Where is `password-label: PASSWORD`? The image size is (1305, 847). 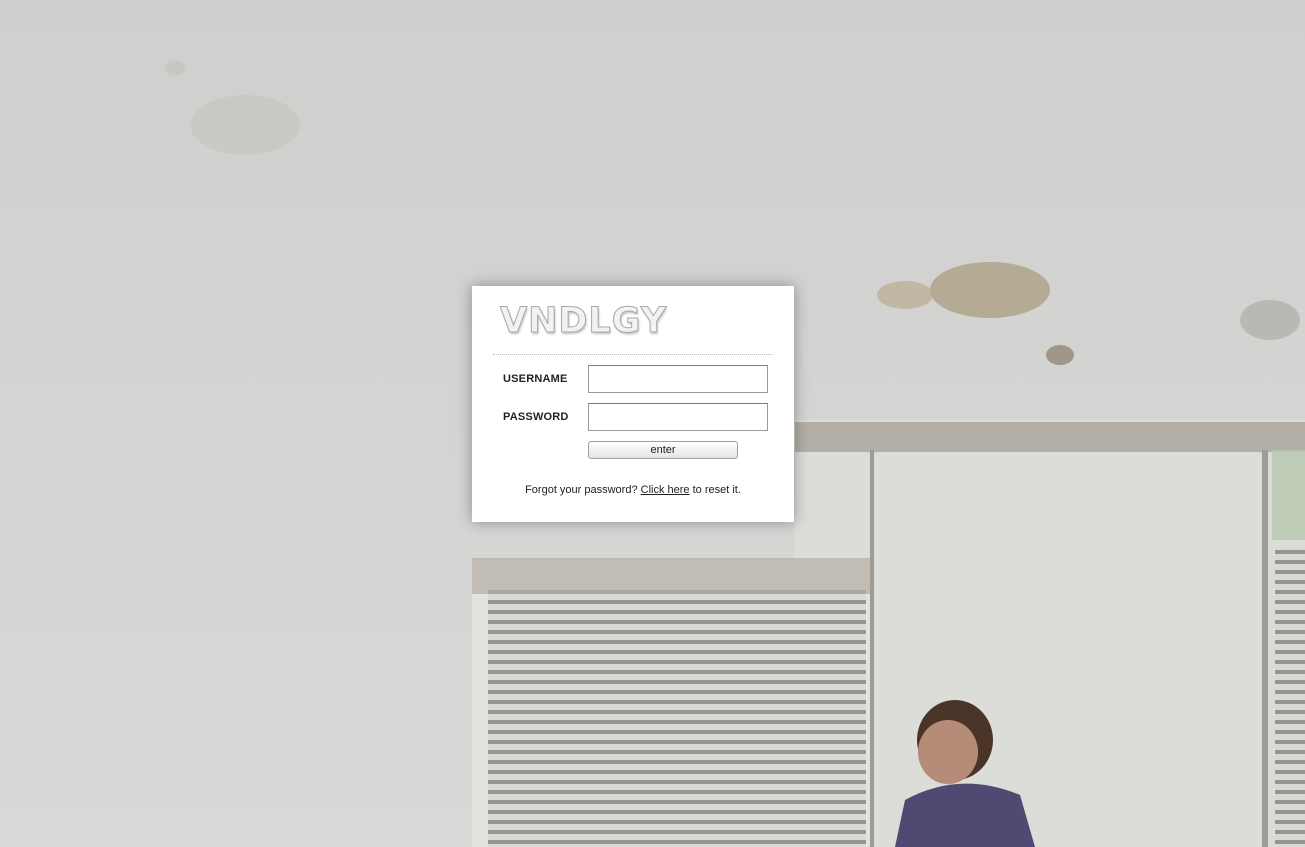
password-label: PASSWORD is located at coordinates (536, 417).